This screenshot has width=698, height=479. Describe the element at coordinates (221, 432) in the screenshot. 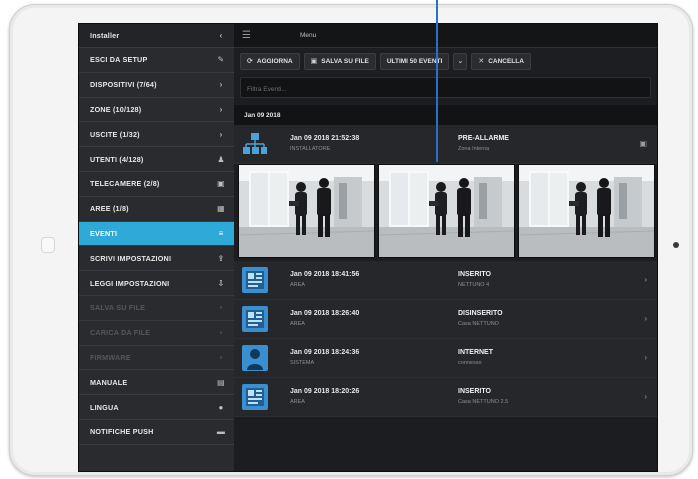

I see `bubble-icon: ▬` at that location.